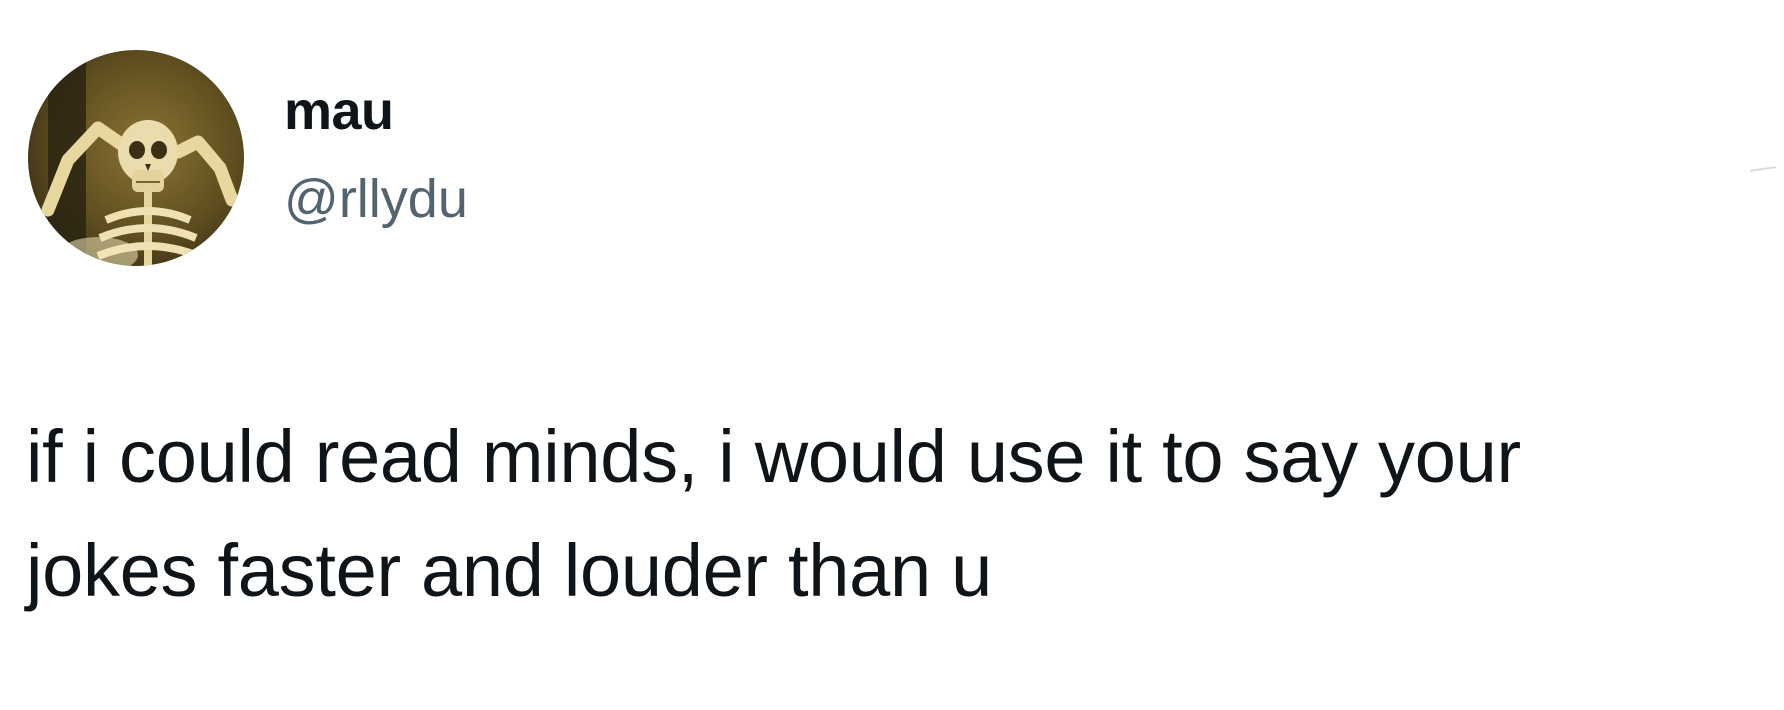 The image size is (1784, 710). What do you see at coordinates (339, 111) in the screenshot?
I see `author-display-name: mau` at bounding box center [339, 111].